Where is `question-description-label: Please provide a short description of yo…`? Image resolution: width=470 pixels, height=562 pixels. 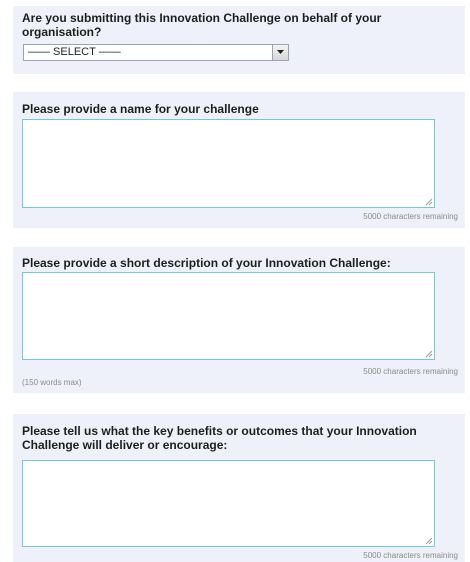
question-description-label: Please provide a short description of yo… is located at coordinates (206, 263).